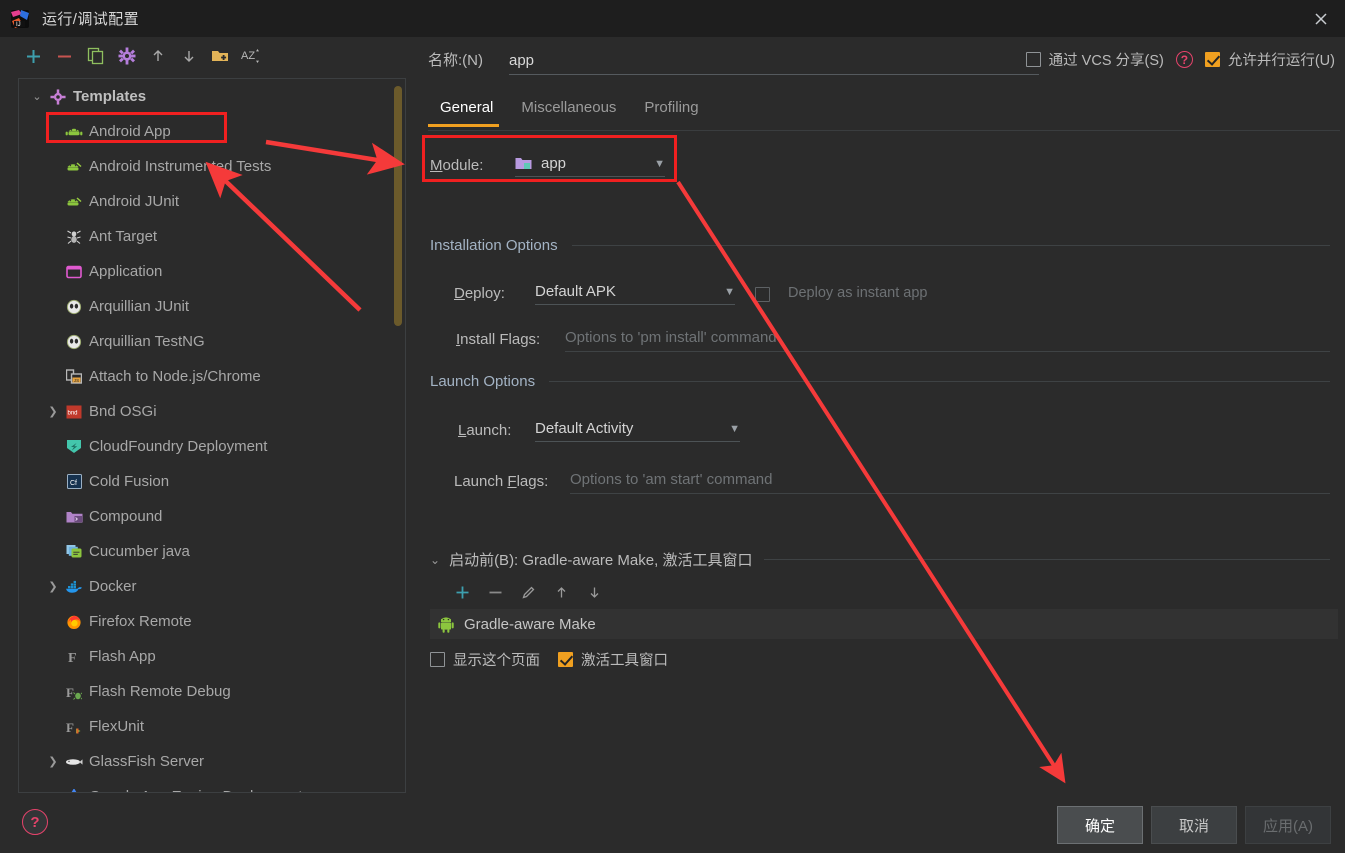 This screenshot has width=1345, height=853. I want to click on move-up-button, so click(157, 56).